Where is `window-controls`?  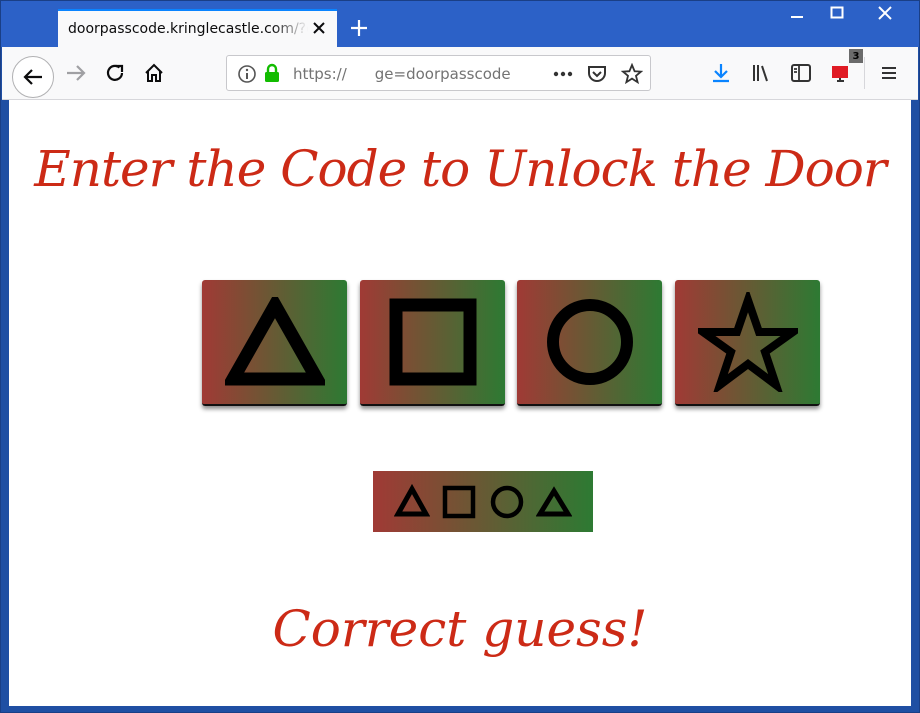
window-controls is located at coordinates (845, 14).